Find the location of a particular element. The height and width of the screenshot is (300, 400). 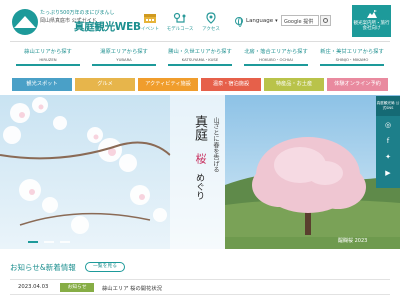

chevron-down-icon: ▾ is located at coordinates (276, 21).